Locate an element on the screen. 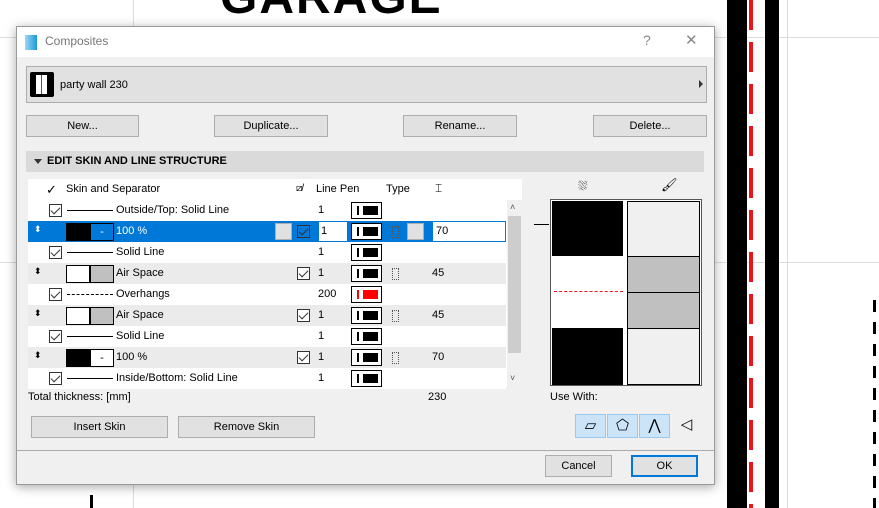  dialog-title: Composites is located at coordinates (77, 41).